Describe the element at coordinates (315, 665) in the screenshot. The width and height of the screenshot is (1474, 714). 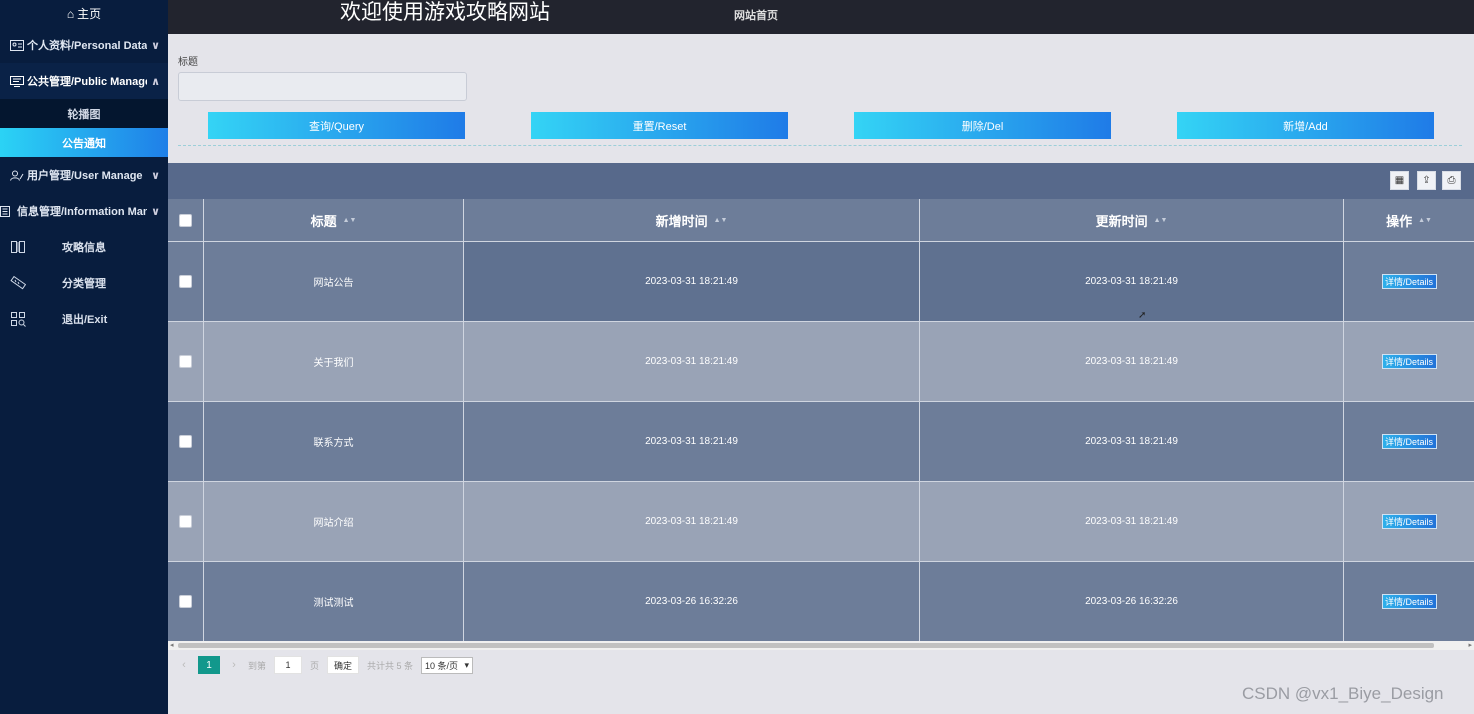
I see `page-unit-label: 页` at that location.